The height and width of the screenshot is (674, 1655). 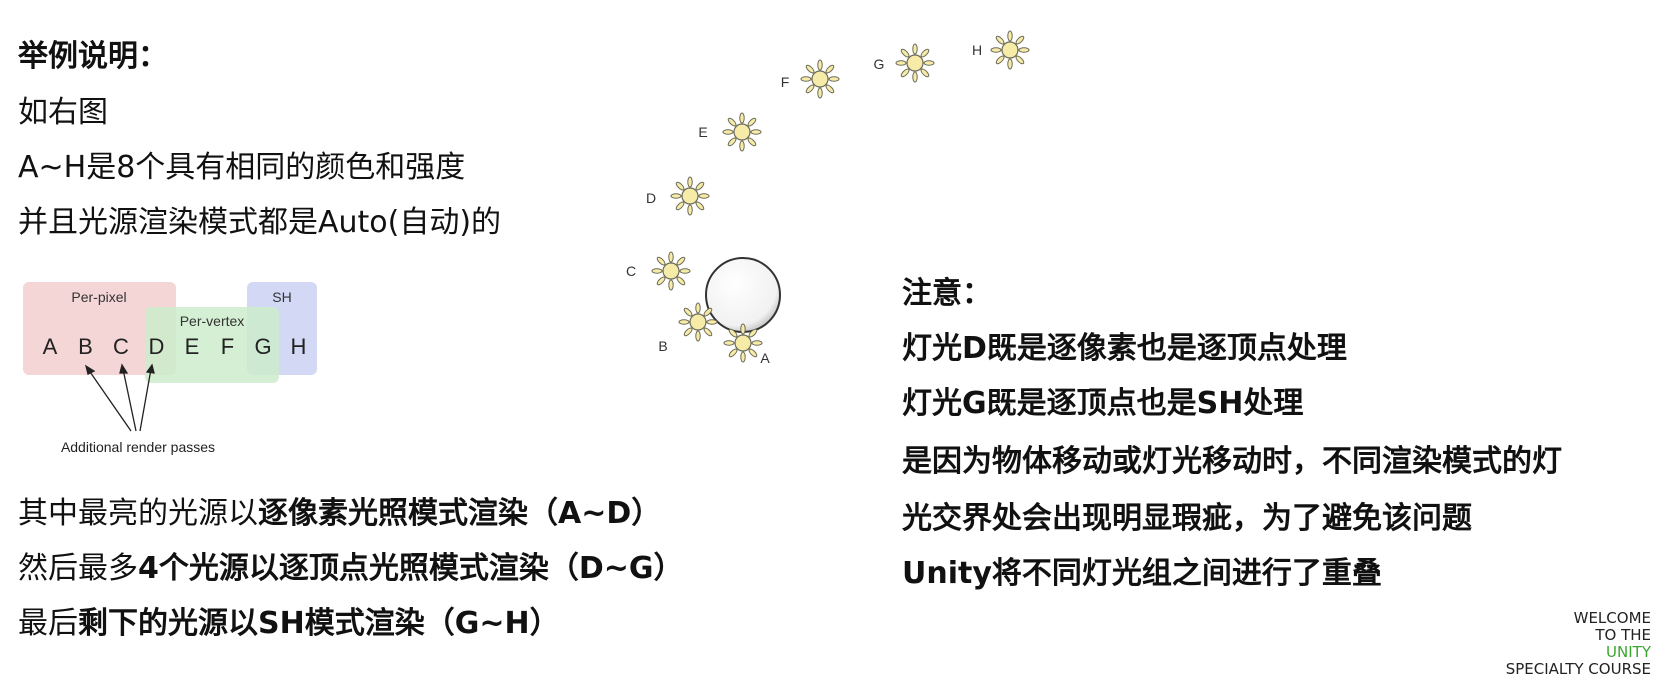 I want to click on note-line-4: 光交界处会出现明显瑕疵，为了避免该问题, so click(x=1187, y=518).